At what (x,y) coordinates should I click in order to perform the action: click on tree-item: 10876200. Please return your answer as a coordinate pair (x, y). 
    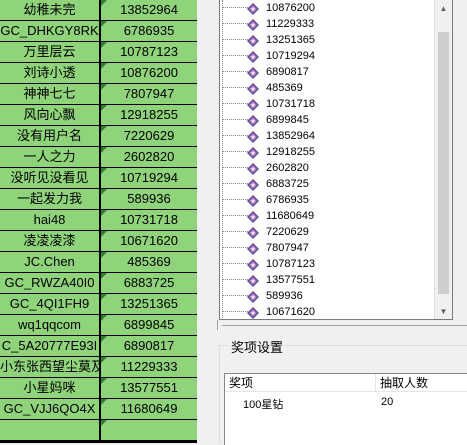
    Looking at the image, I should click on (330, 8).